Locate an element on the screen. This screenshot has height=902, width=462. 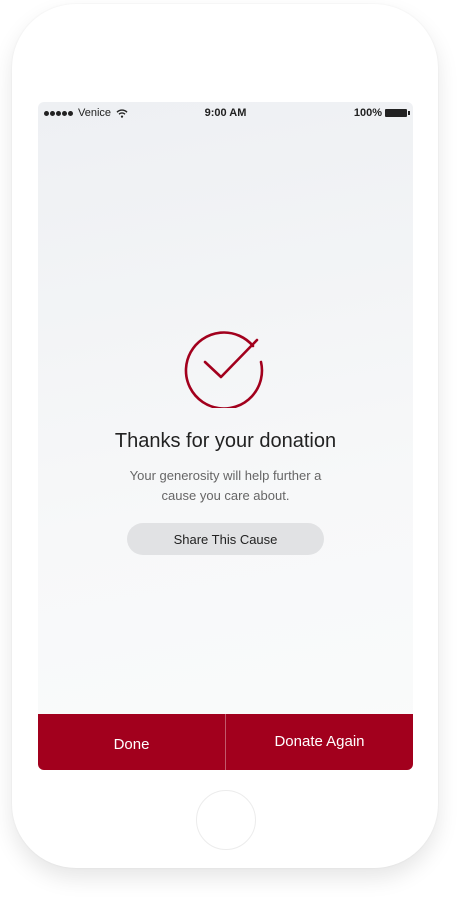
battery-icon is located at coordinates (397, 113).